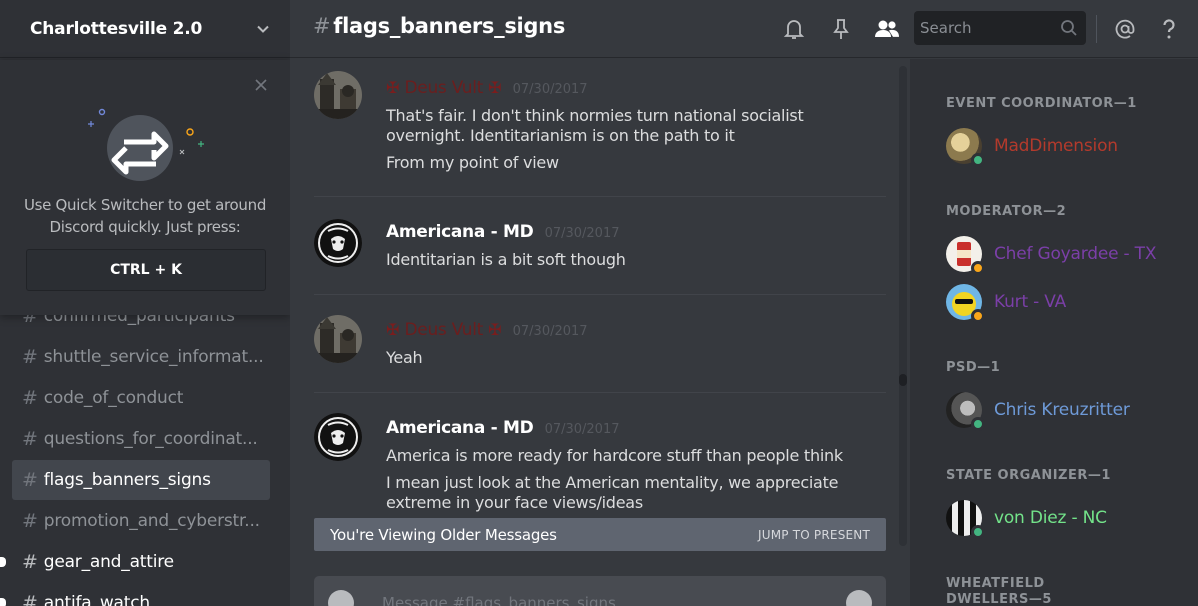 Image resolution: width=1198 pixels, height=606 pixels. What do you see at coordinates (261, 85) in the screenshot?
I see `close-icon` at bounding box center [261, 85].